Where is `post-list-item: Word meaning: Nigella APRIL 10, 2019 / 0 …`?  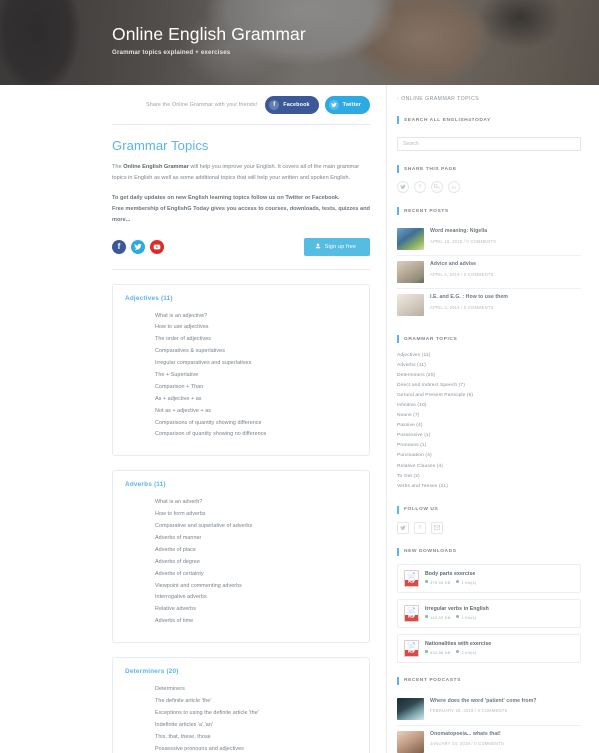
post-list-item: Word meaning: Nigella APRIL 10, 2019 / 0 … is located at coordinates (489, 239).